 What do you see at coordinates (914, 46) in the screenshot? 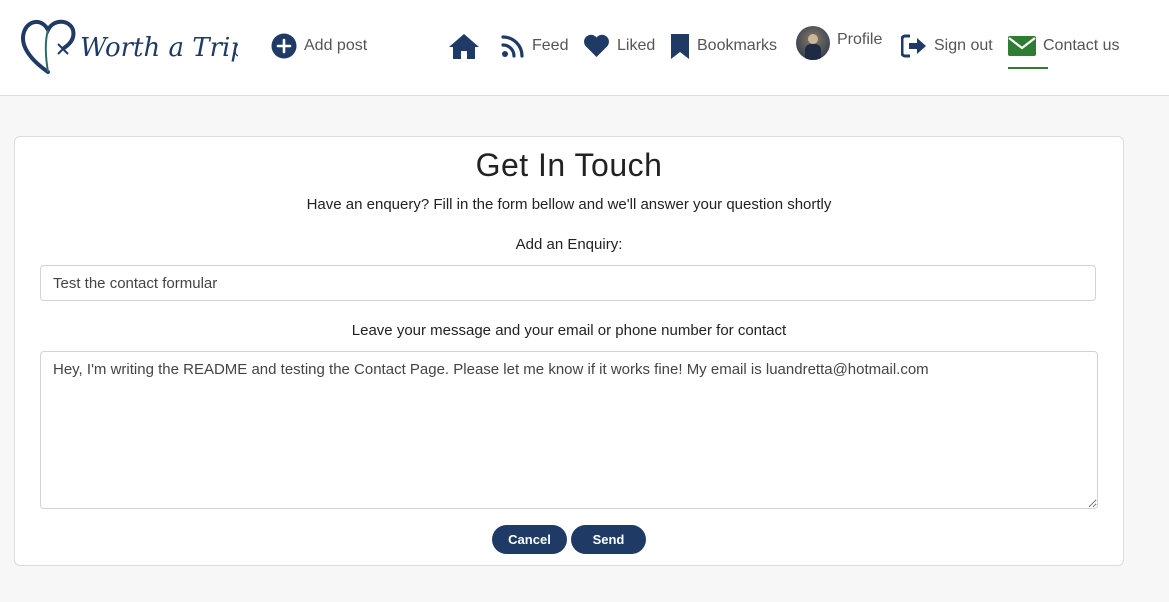
I see `sign-out-icon` at bounding box center [914, 46].